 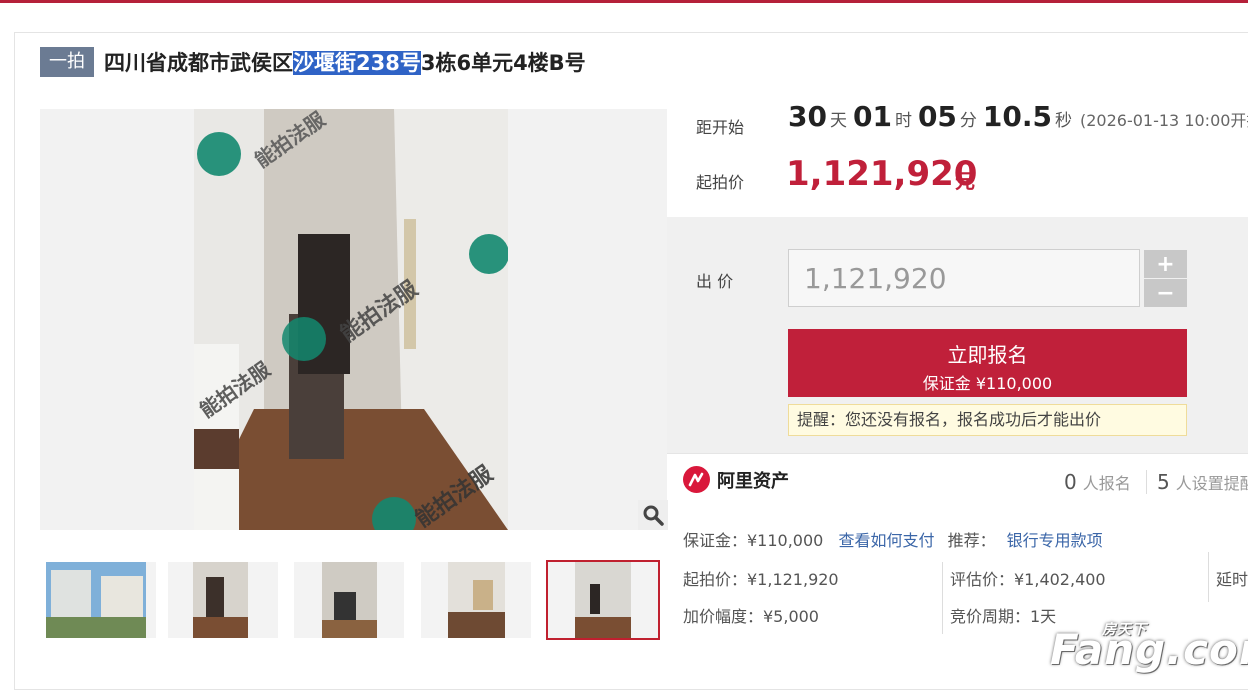 What do you see at coordinates (96, 600) in the screenshot?
I see `building-thumbnail-image` at bounding box center [96, 600].